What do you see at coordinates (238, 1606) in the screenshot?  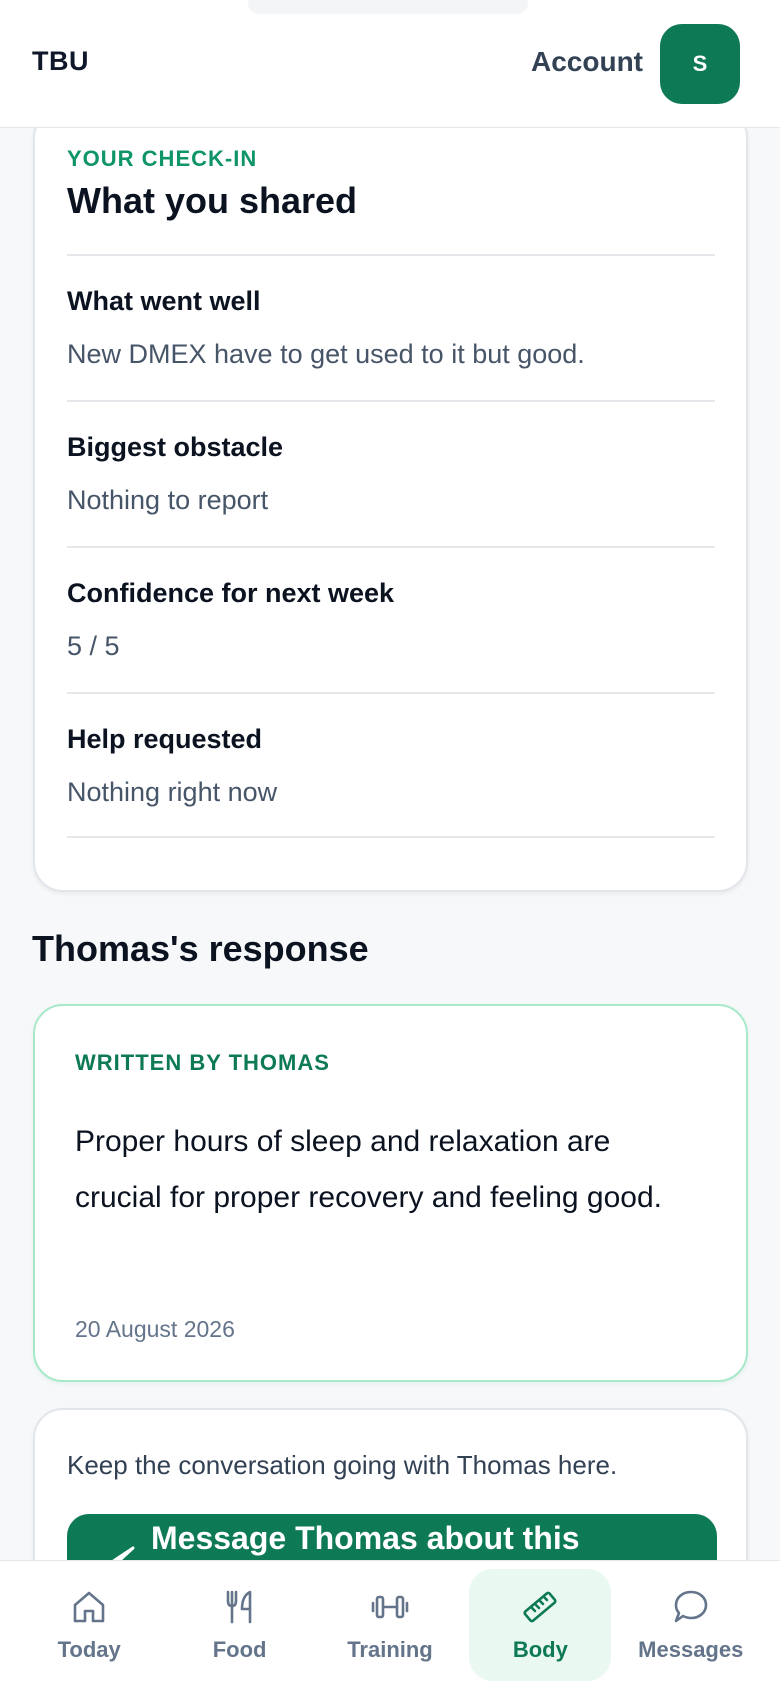 I see `fork-knife-icon` at bounding box center [238, 1606].